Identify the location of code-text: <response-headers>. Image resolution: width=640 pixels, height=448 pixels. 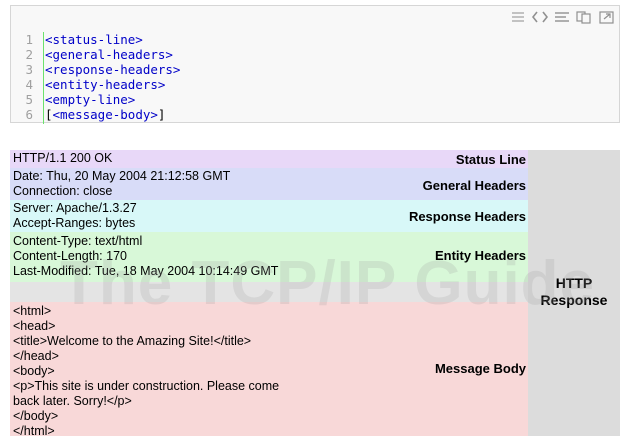
(113, 69).